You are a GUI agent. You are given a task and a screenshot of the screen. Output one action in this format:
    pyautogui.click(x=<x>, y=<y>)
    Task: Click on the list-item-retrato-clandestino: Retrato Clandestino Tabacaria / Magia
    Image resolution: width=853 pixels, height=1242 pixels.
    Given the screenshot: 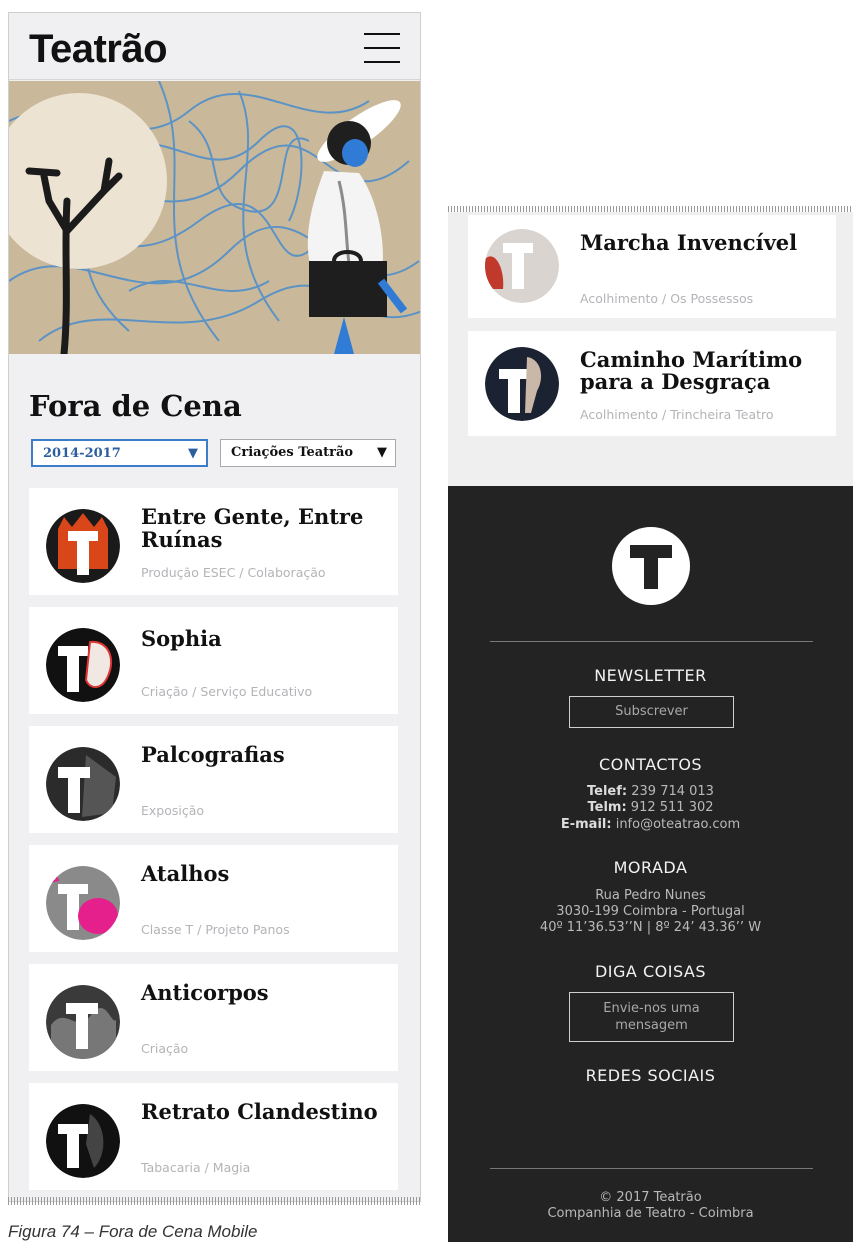 What is the action you would take?
    pyautogui.click(x=213, y=1136)
    